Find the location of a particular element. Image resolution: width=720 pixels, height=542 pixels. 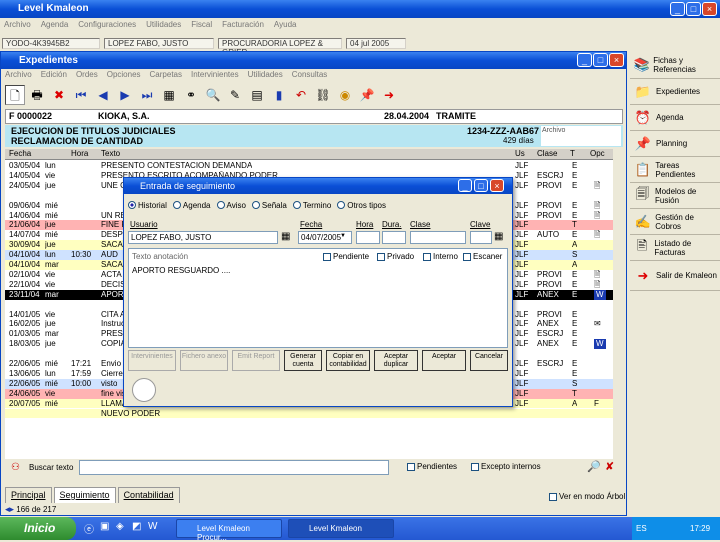

nav-expedientes: 📁 Expedientes is located at coordinates (675, 92).